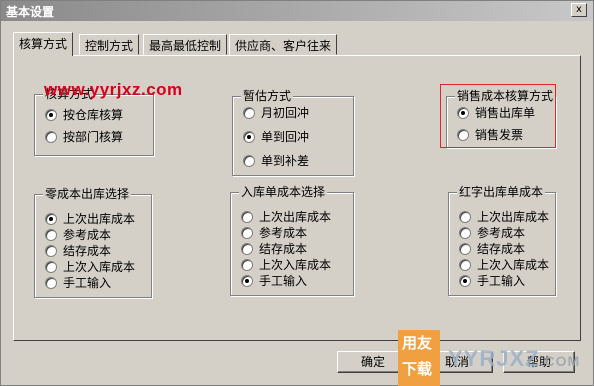 Image resolution: width=594 pixels, height=386 pixels. I want to click on website-watermark: www.yyrjxz.com, so click(113, 89).